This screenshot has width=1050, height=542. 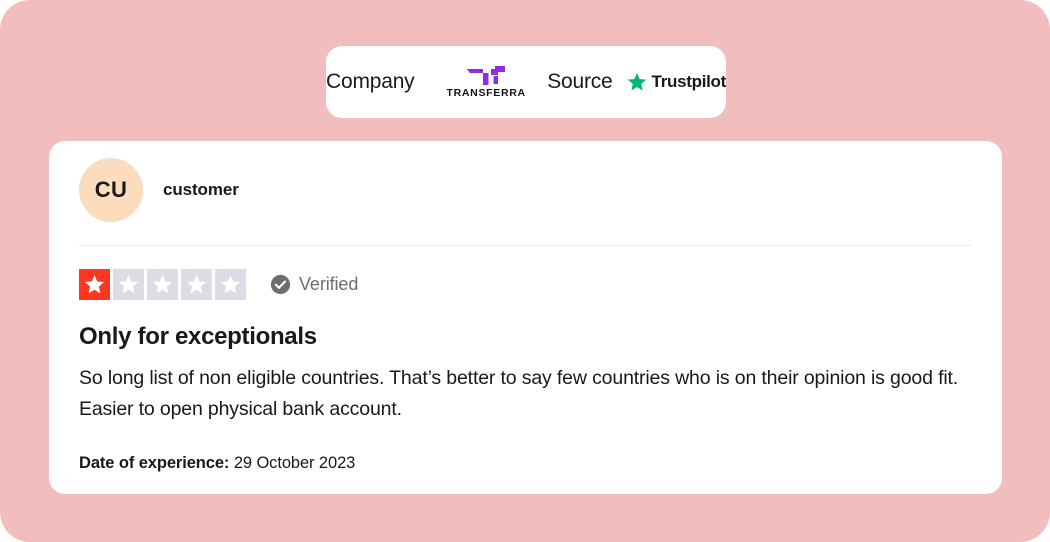 I want to click on source-bar: Company TRANSFERRA Source Trustpilot, so click(x=526, y=82).